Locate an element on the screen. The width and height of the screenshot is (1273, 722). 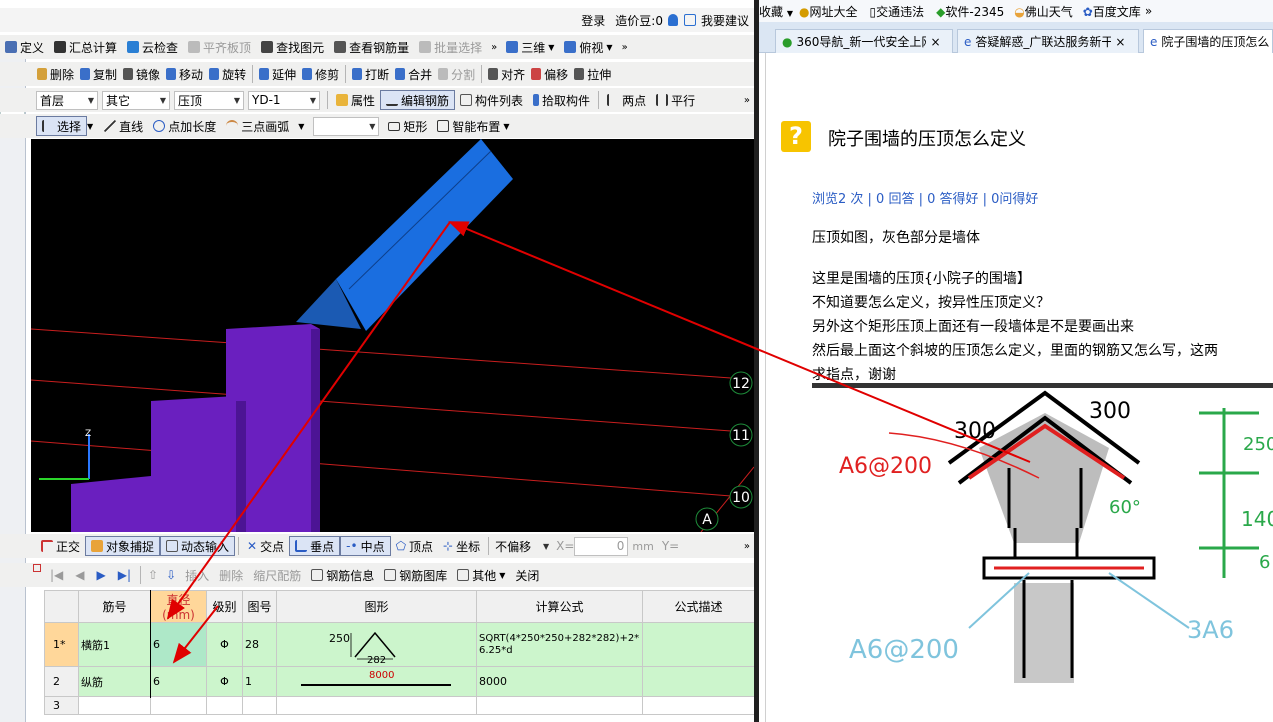
toolbar-align-slab-button: 平齐板顶 is located at coordinates (219, 47).